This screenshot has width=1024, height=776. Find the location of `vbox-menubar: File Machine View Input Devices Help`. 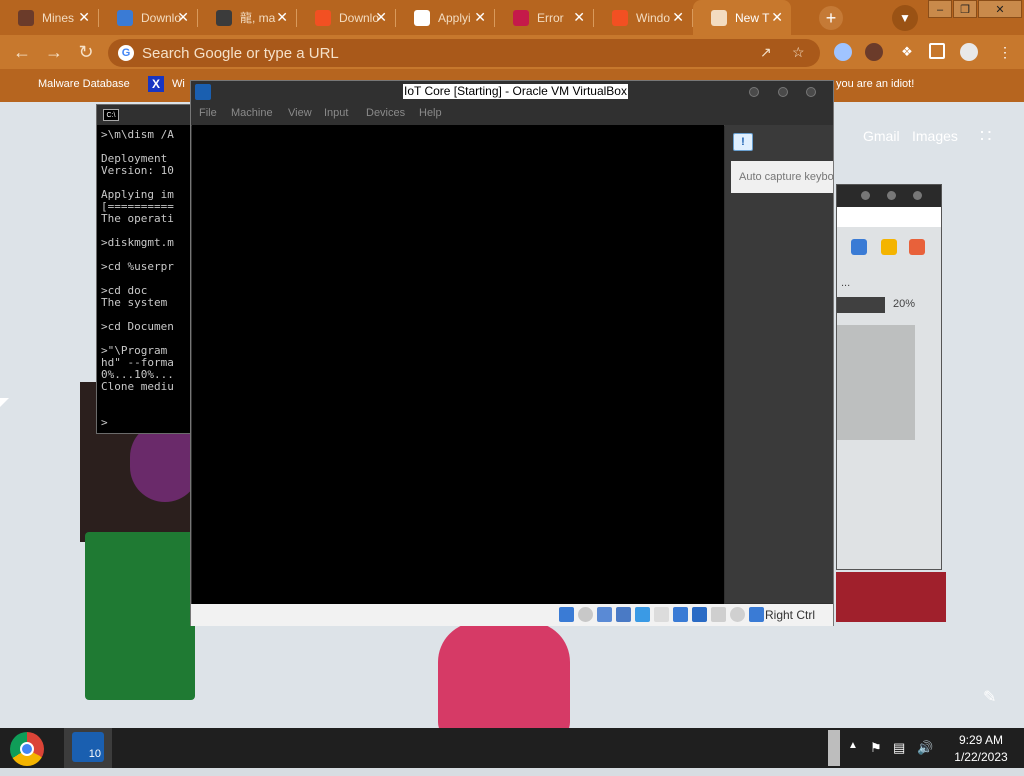

vbox-menubar: File Machine View Input Devices Help is located at coordinates (512, 114).